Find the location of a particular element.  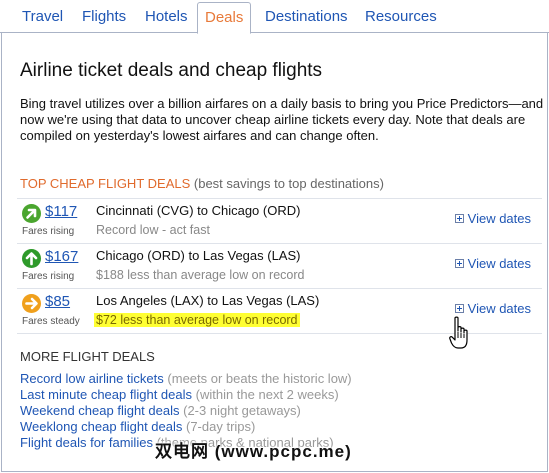

deal-price-link: $167 is located at coordinates (61, 256).